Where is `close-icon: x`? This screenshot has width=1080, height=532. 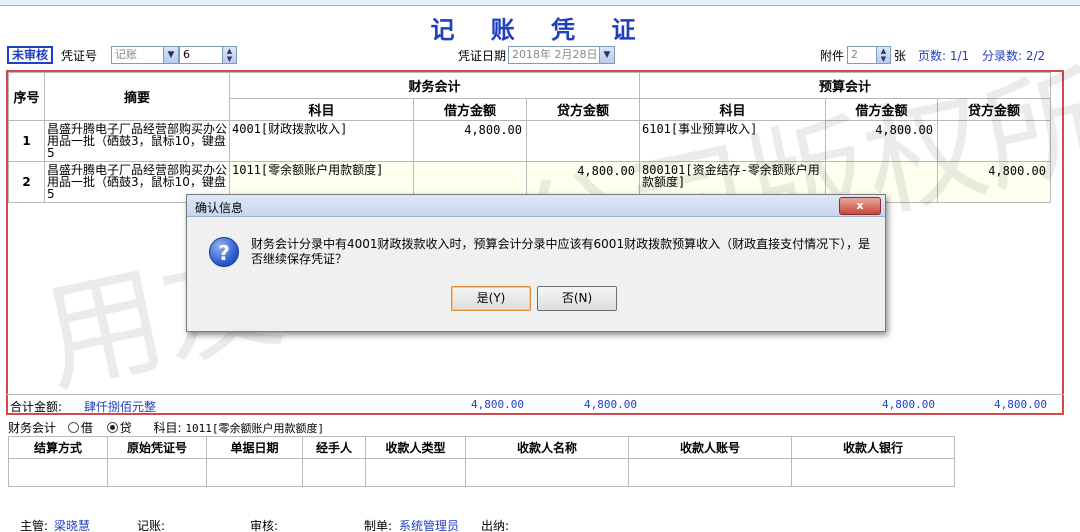 close-icon: x is located at coordinates (860, 205).